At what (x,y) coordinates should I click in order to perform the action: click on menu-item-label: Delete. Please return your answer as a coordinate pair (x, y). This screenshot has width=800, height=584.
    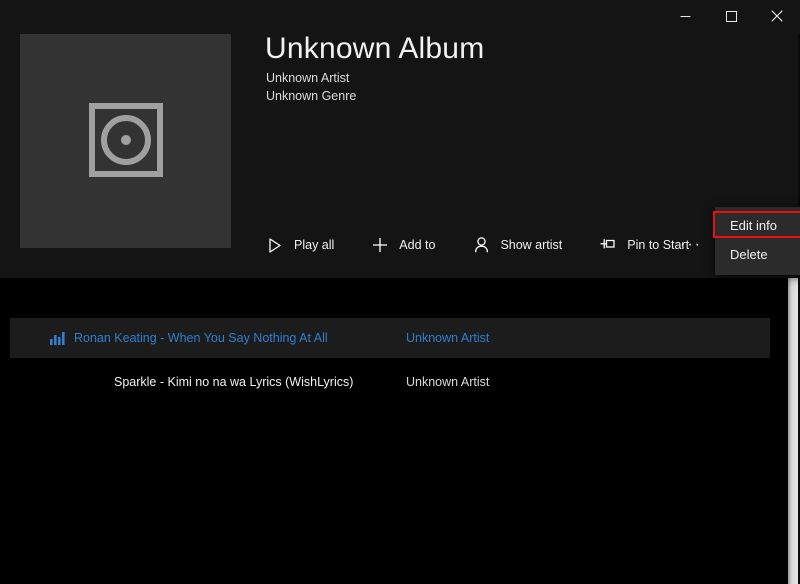
    Looking at the image, I should click on (749, 254).